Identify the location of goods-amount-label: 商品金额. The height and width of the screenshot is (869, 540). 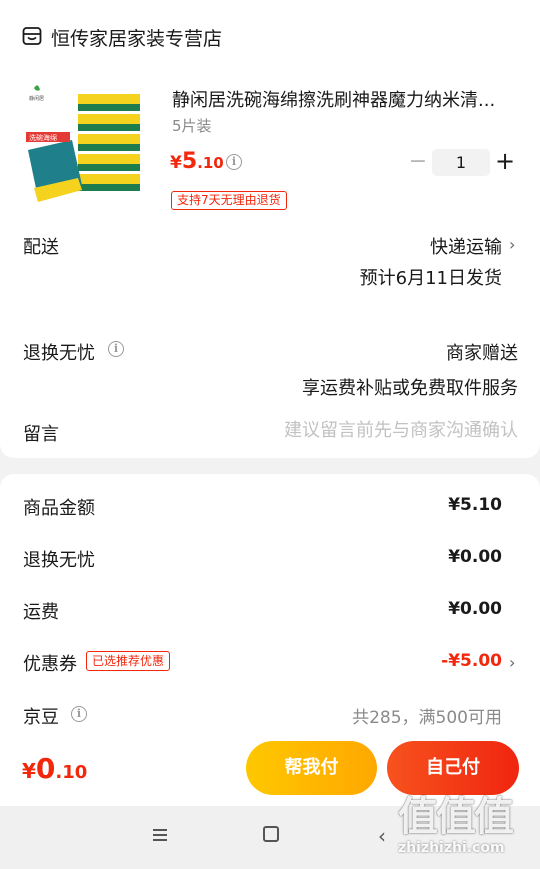
(59, 508).